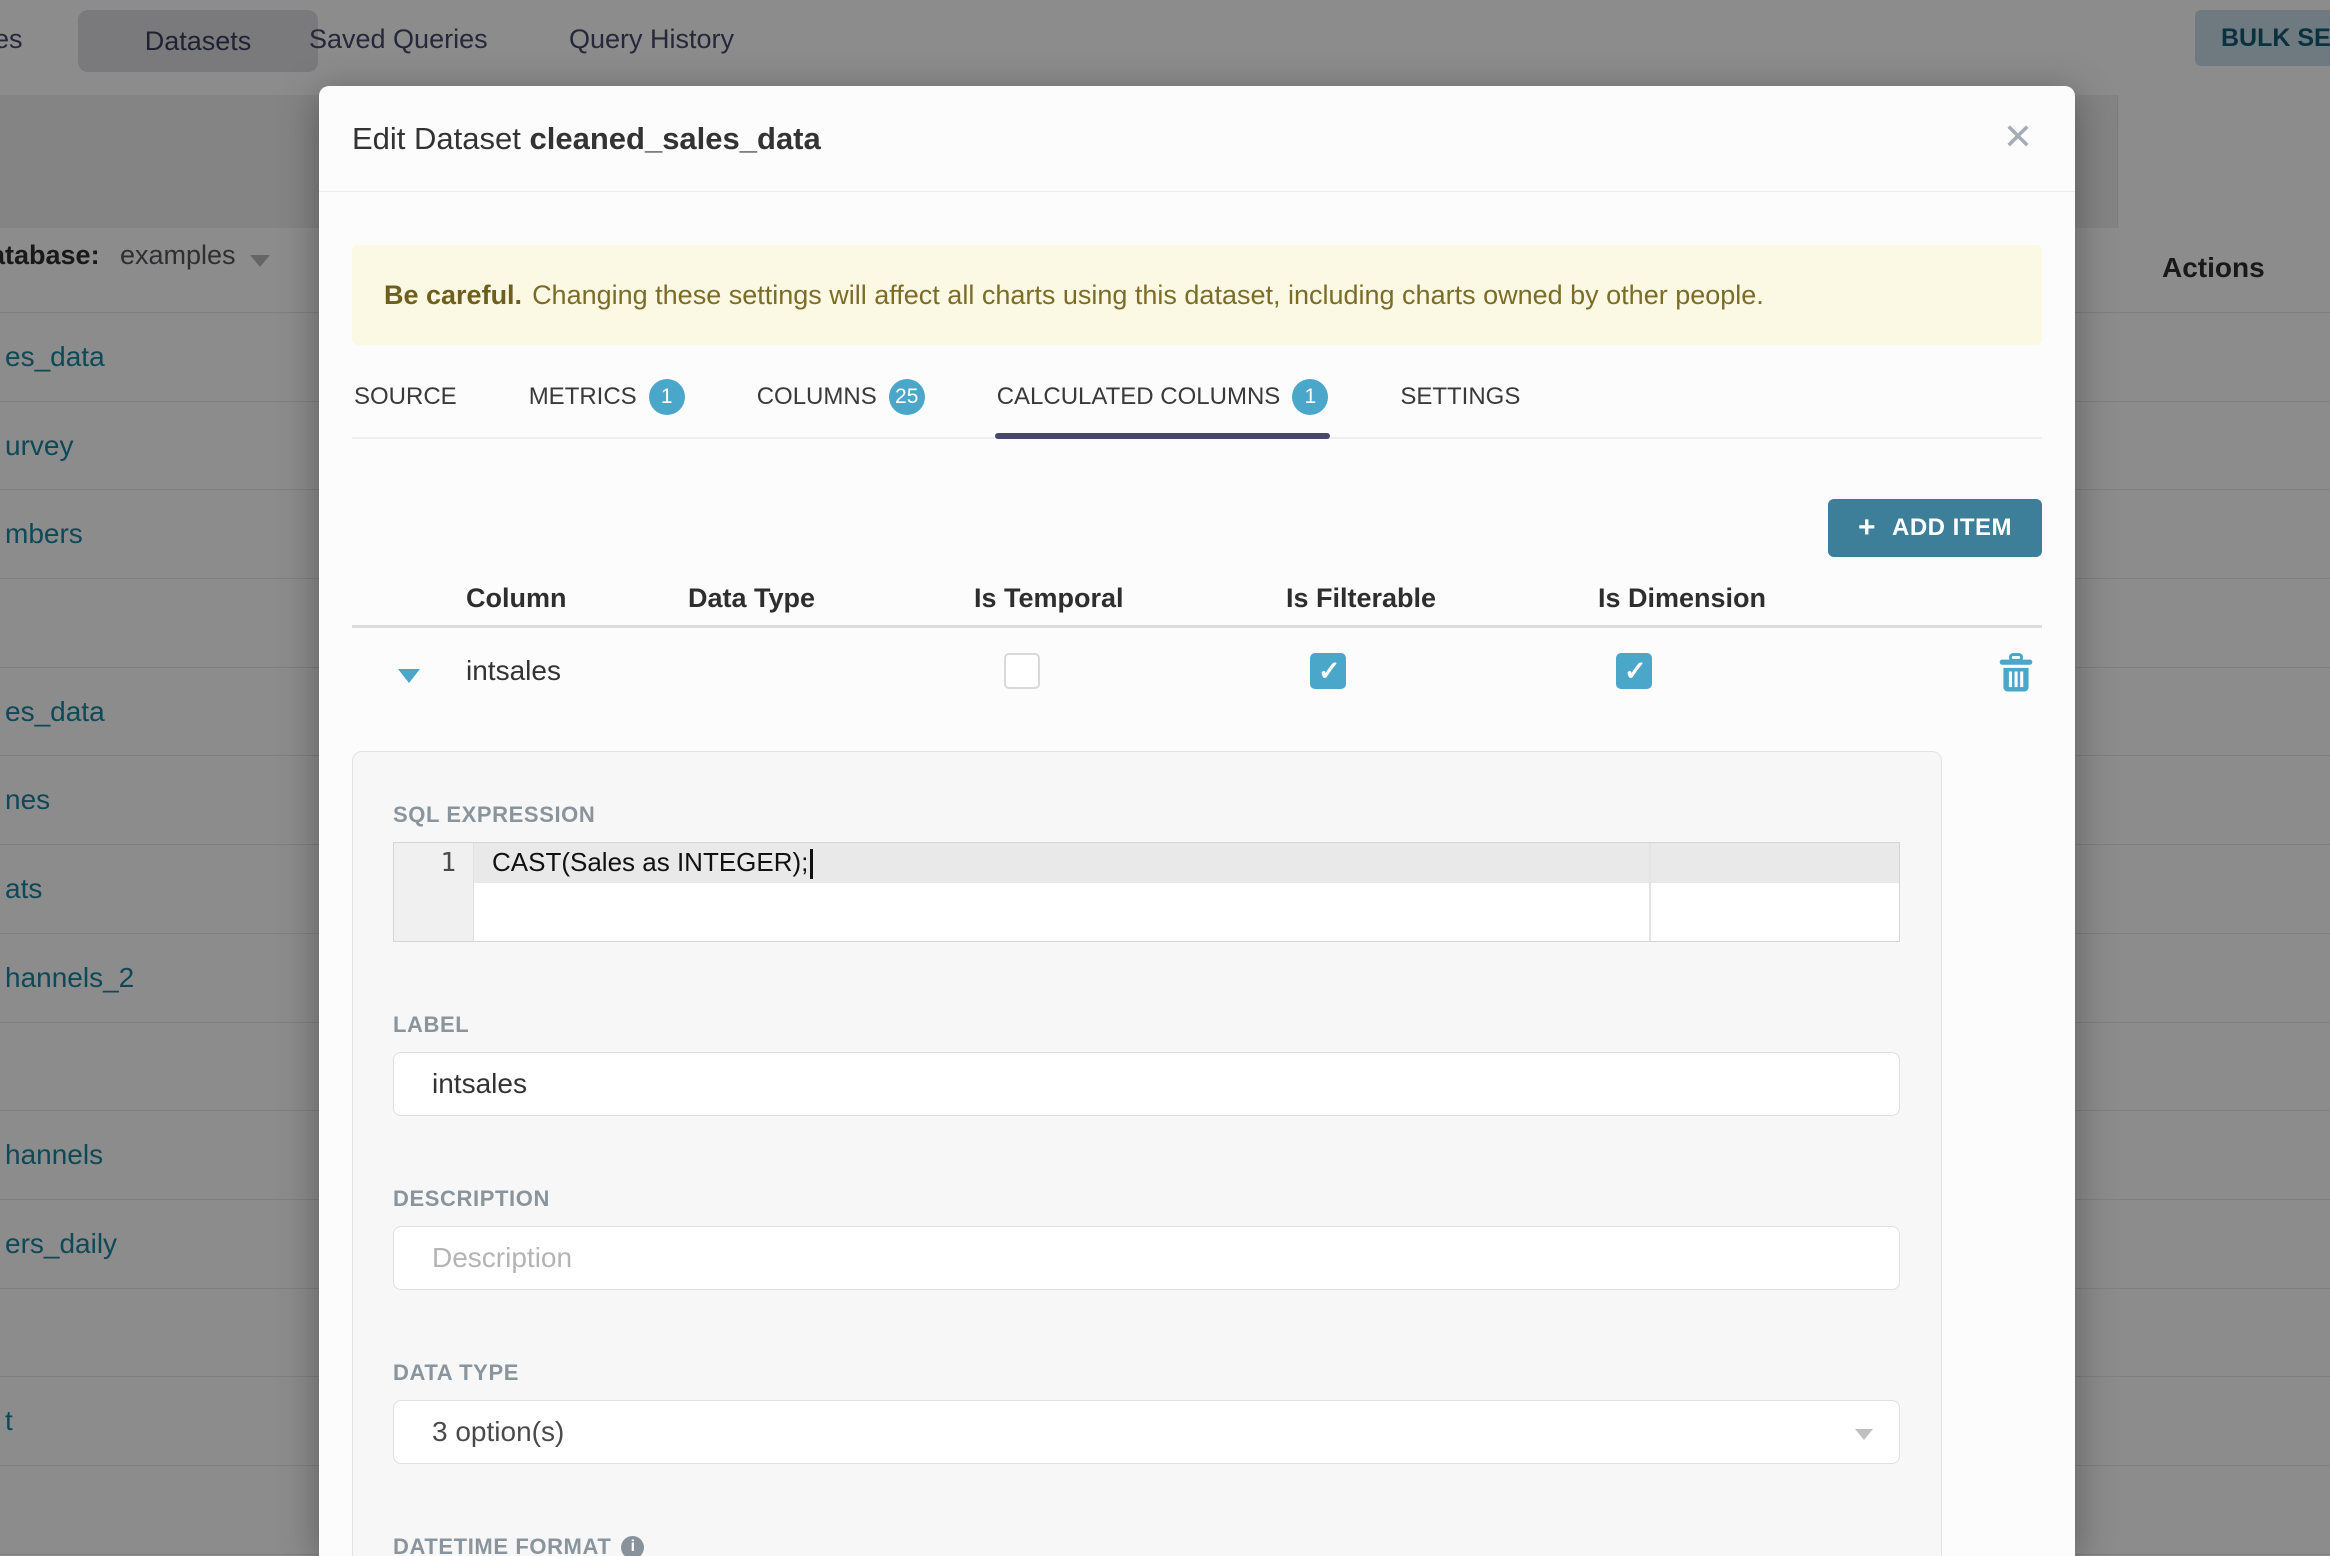 This screenshot has height=1556, width=2330. I want to click on header-is-temporal: Is Temporal, so click(1049, 598).